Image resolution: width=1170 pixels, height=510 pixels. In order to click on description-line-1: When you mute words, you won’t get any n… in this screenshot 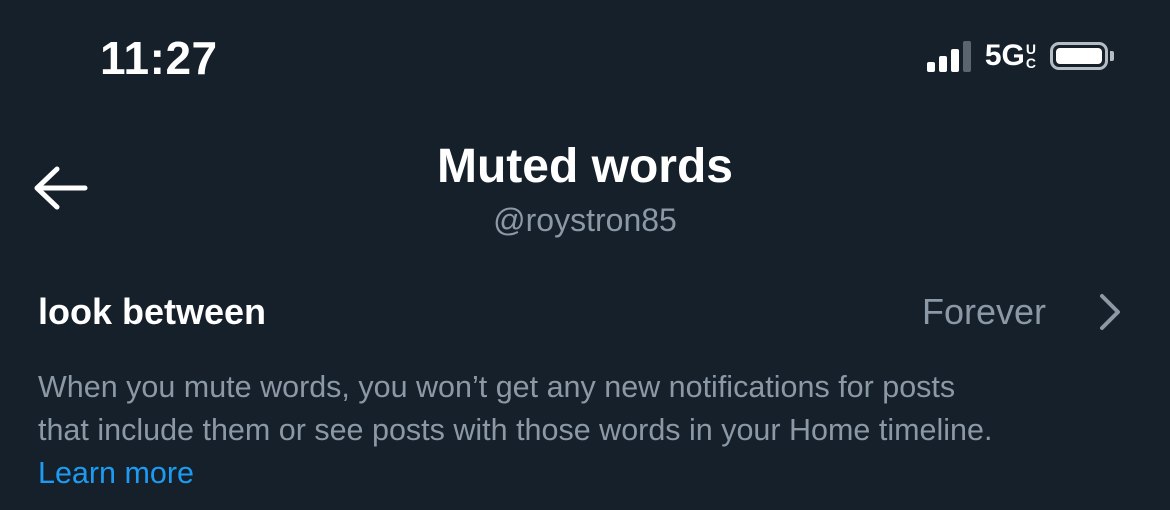, I will do `click(497, 387)`.